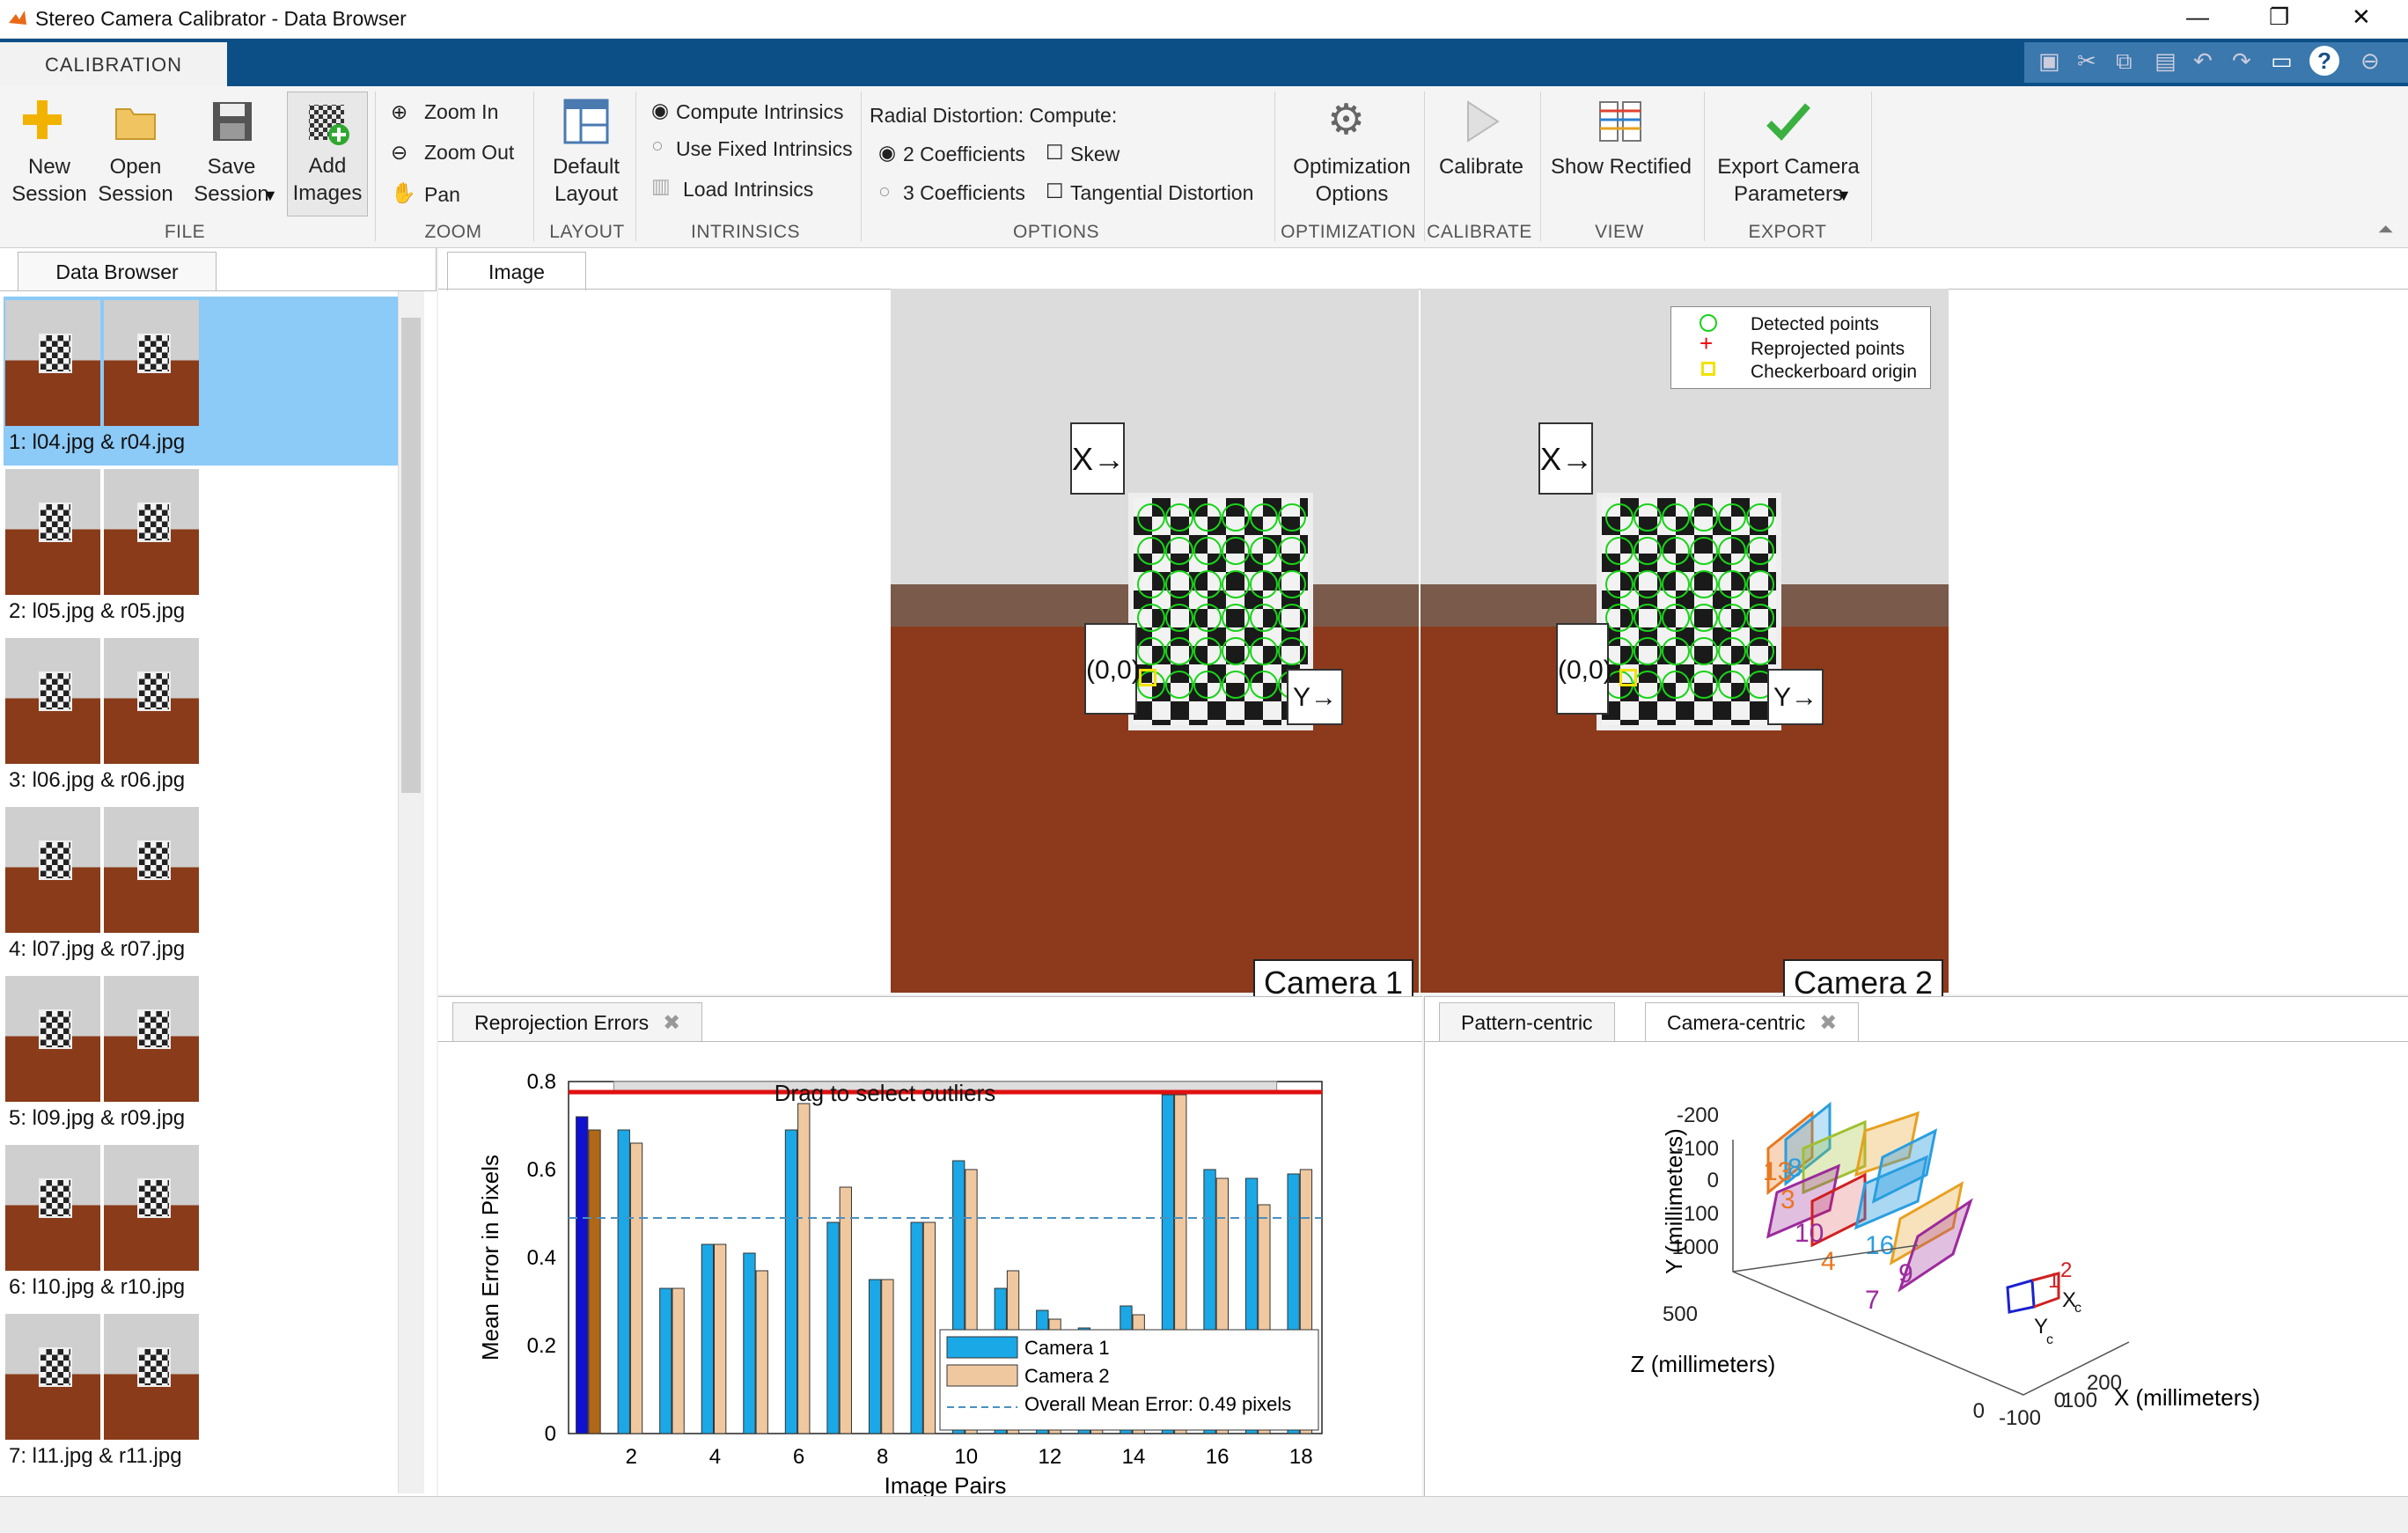 The width and height of the screenshot is (2408, 1533). Describe the element at coordinates (2282, 62) in the screenshot. I see `layout-icon: ▭` at that location.